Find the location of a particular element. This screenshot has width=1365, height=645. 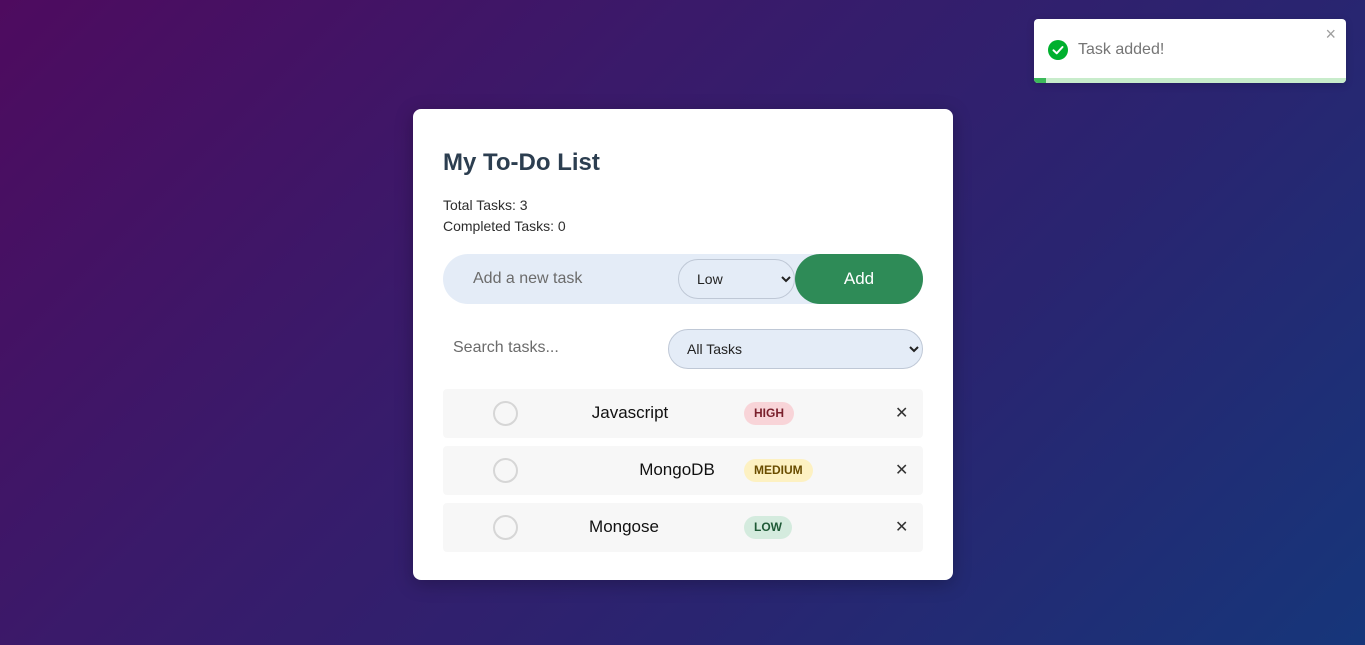

task-name: Mongose is located at coordinates (624, 526).